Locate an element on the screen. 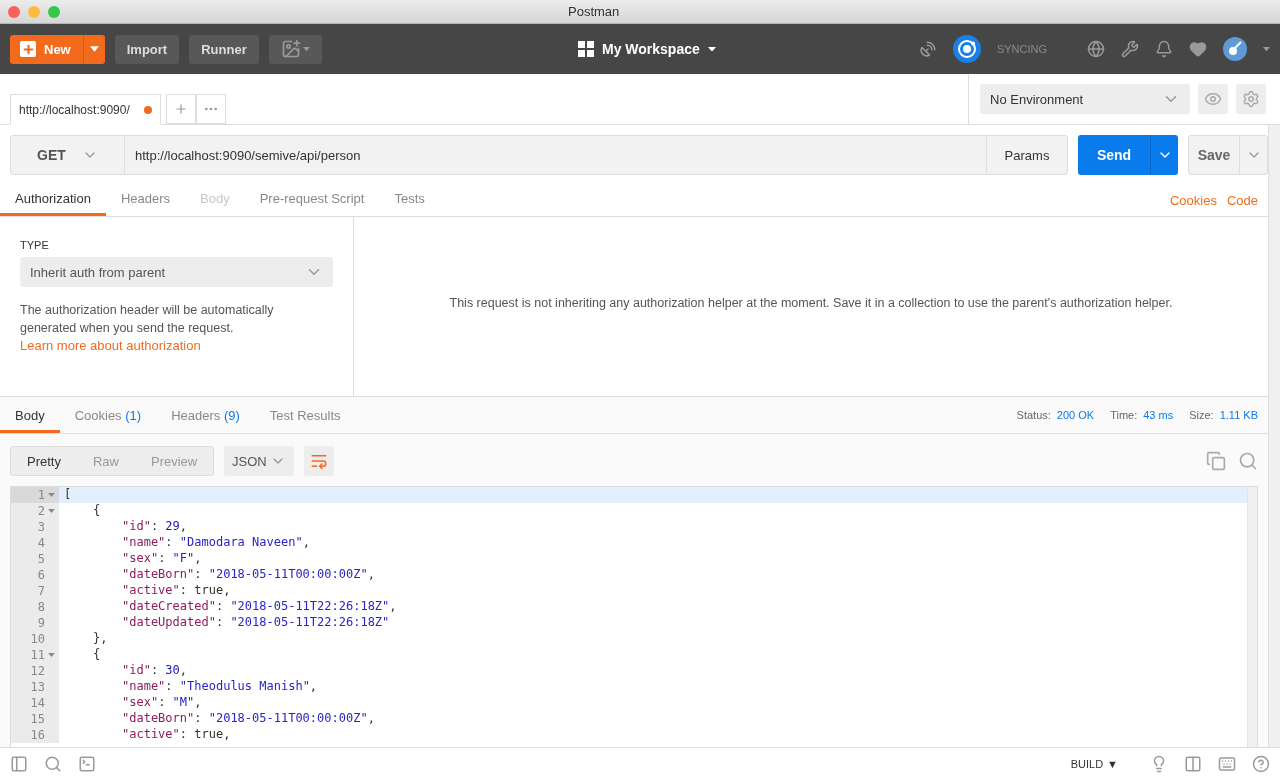 This screenshot has width=1280, height=779. line-number: 6 is located at coordinates (41, 575).